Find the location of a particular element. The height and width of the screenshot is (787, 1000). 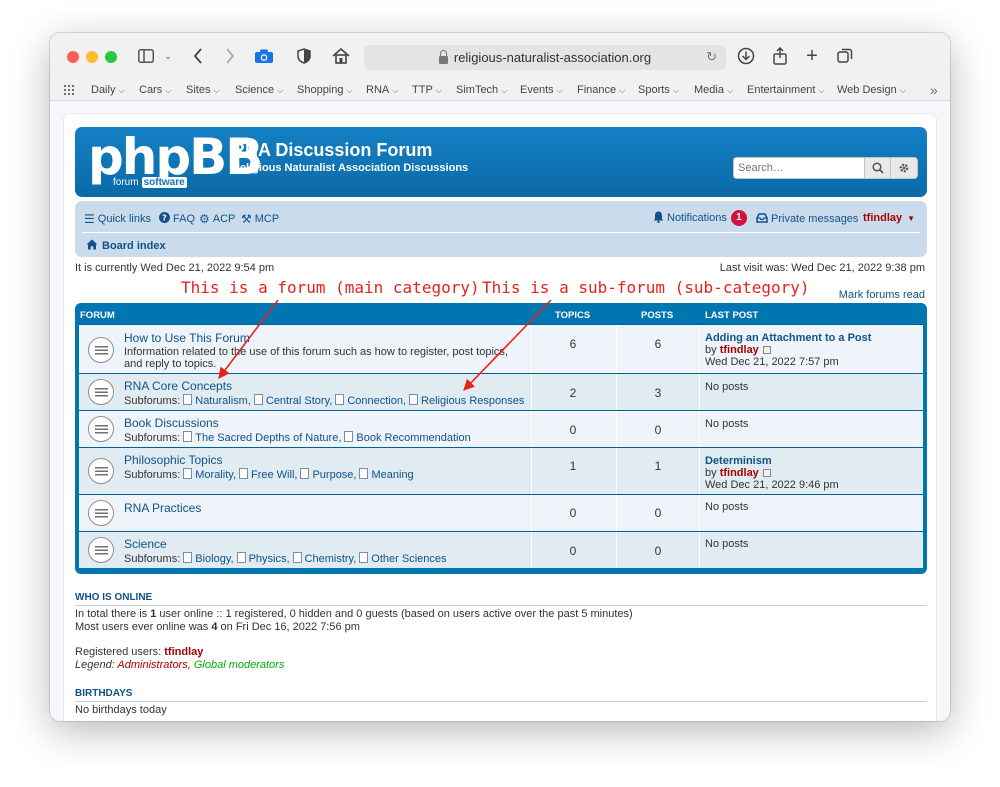

privacy-shield-icon is located at coordinates (304, 56).